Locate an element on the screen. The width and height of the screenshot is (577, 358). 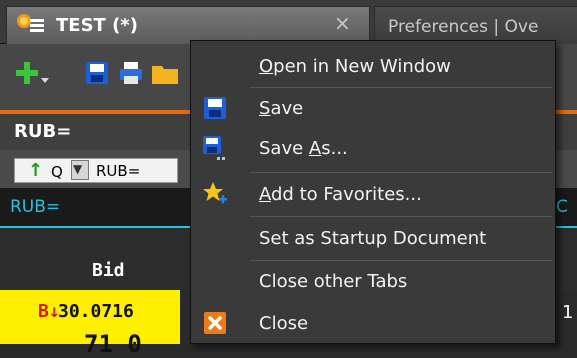
bid-large-value: 71 0 is located at coordinates (113, 344).